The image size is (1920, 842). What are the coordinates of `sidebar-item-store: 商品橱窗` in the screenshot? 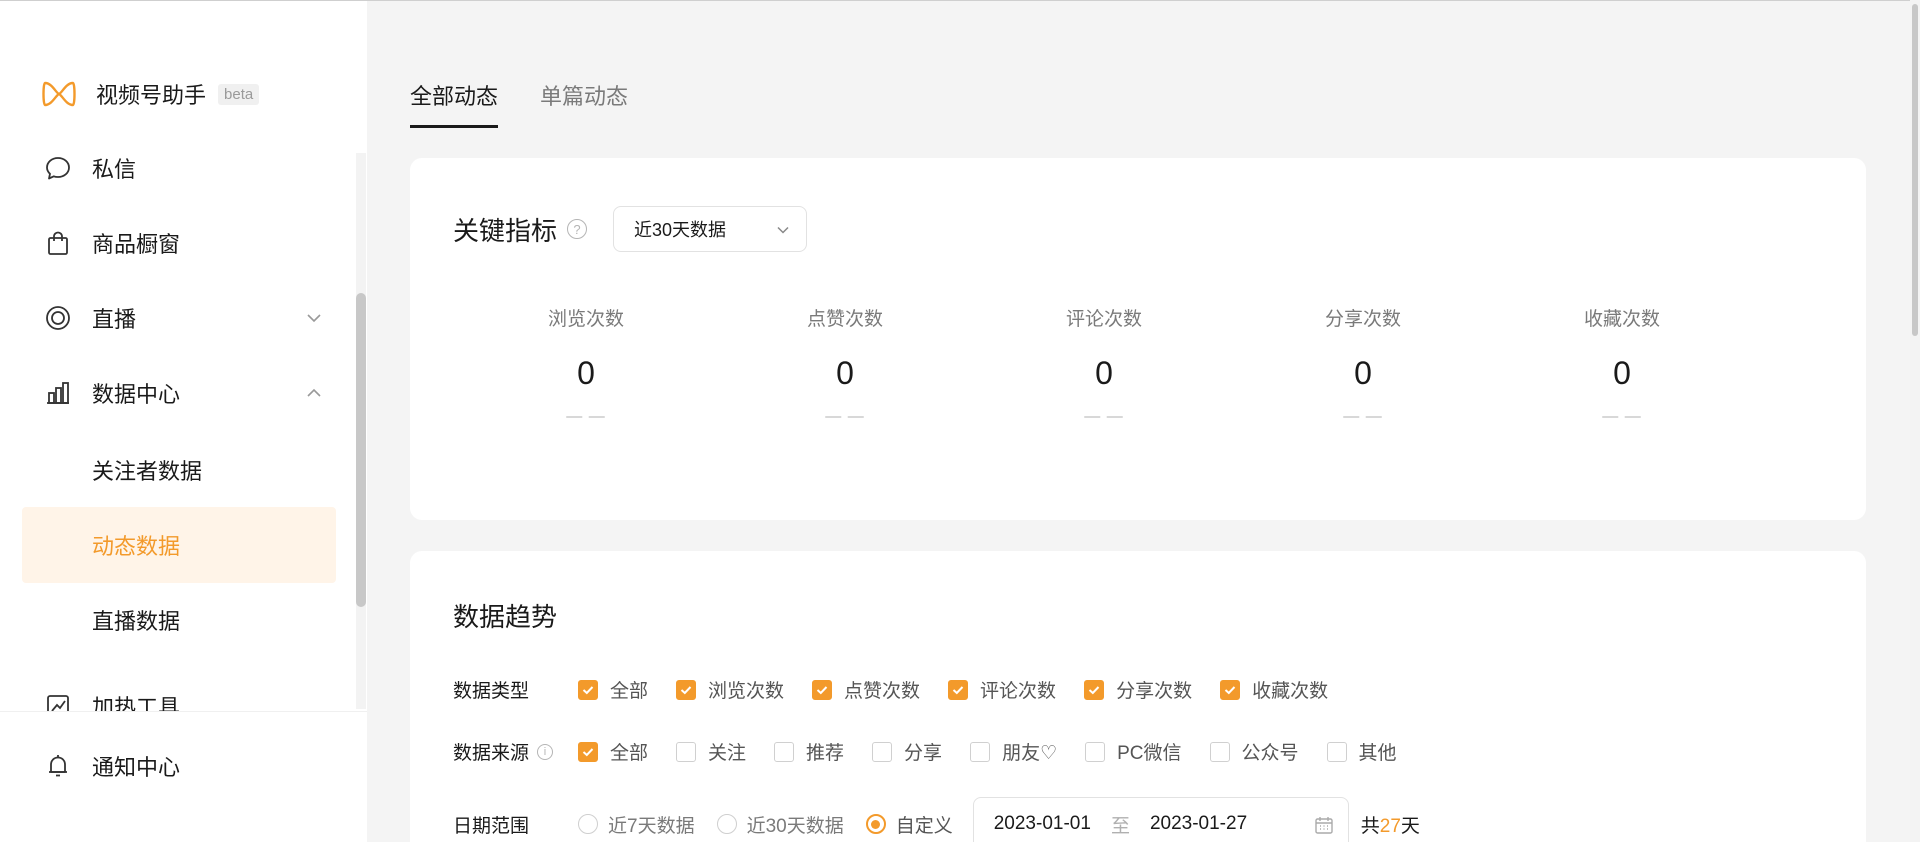 It's located at (184, 243).